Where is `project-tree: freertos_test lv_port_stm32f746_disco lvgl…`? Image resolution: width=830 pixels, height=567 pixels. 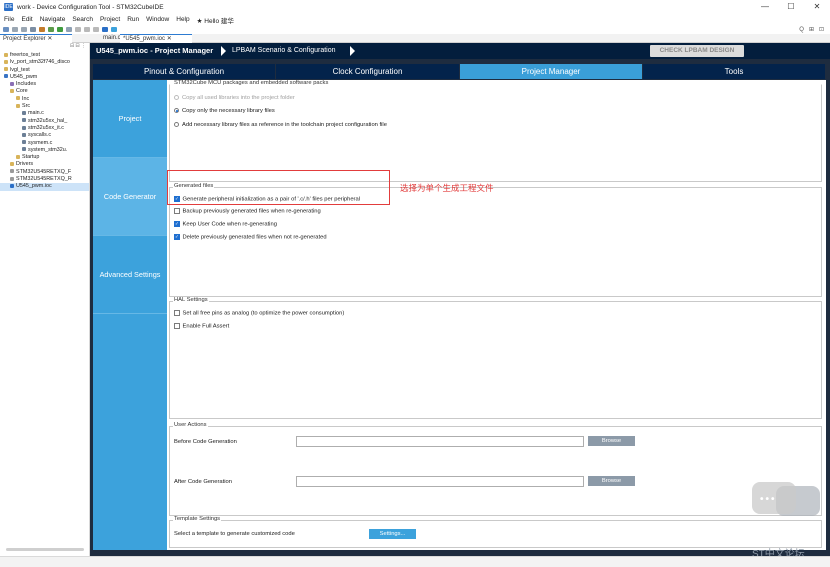
project-tree: freertos_test lv_port_stm32f746_disco lvgl… is located at coordinates (44, 121).